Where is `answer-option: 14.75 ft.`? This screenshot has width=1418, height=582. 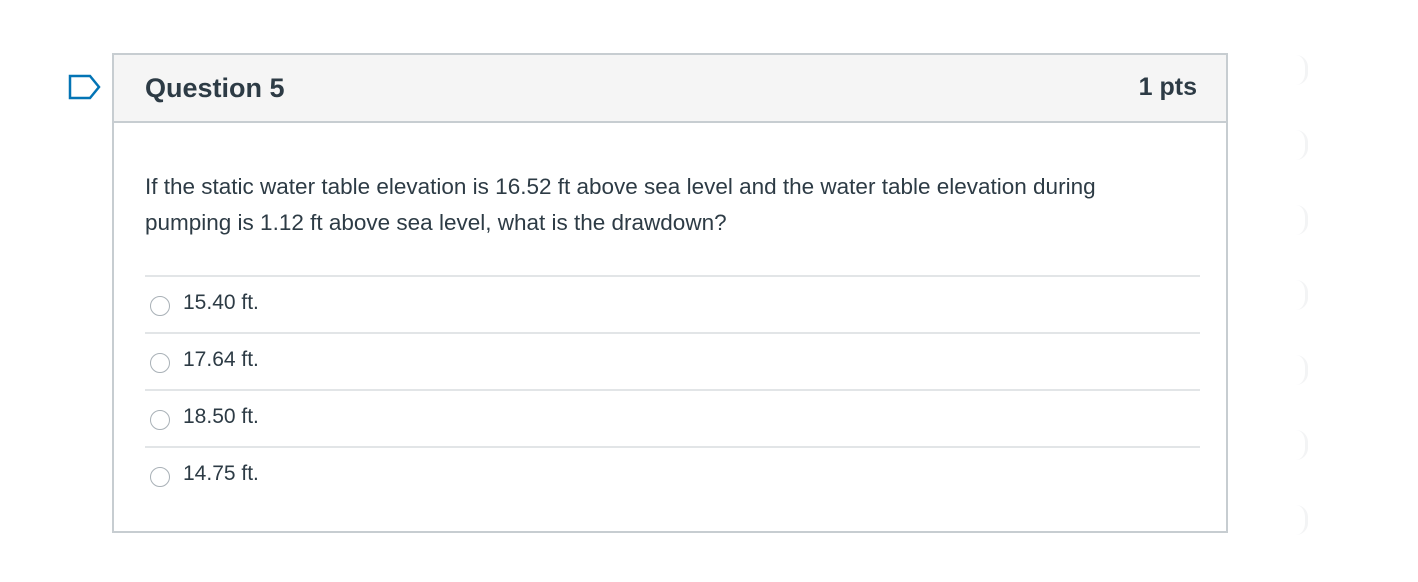 answer-option: 14.75 ft. is located at coordinates (672, 474).